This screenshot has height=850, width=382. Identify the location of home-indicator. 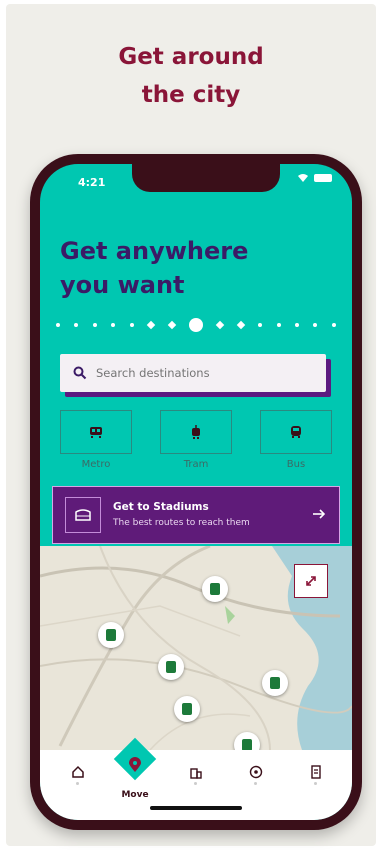
(196, 808).